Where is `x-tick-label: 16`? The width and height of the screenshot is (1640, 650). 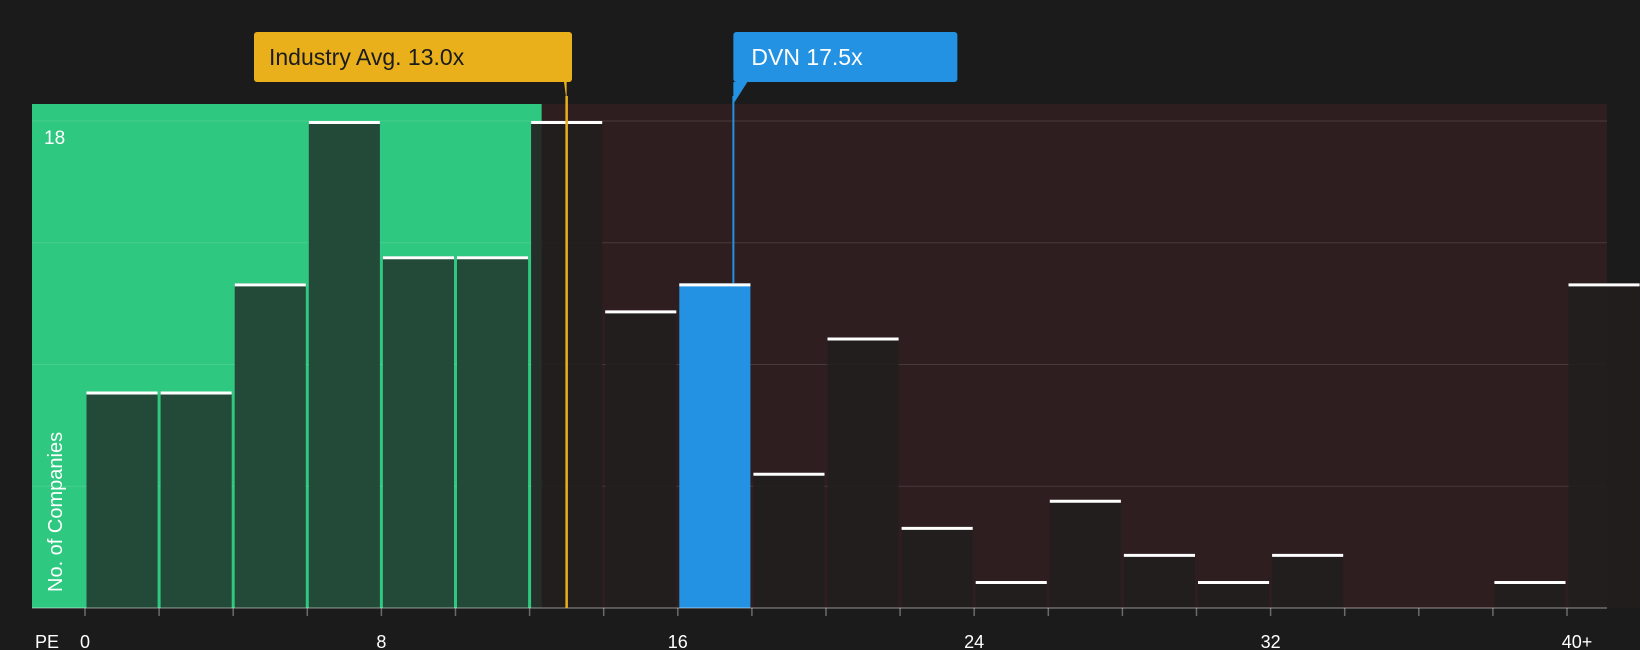 x-tick-label: 16 is located at coordinates (678, 641).